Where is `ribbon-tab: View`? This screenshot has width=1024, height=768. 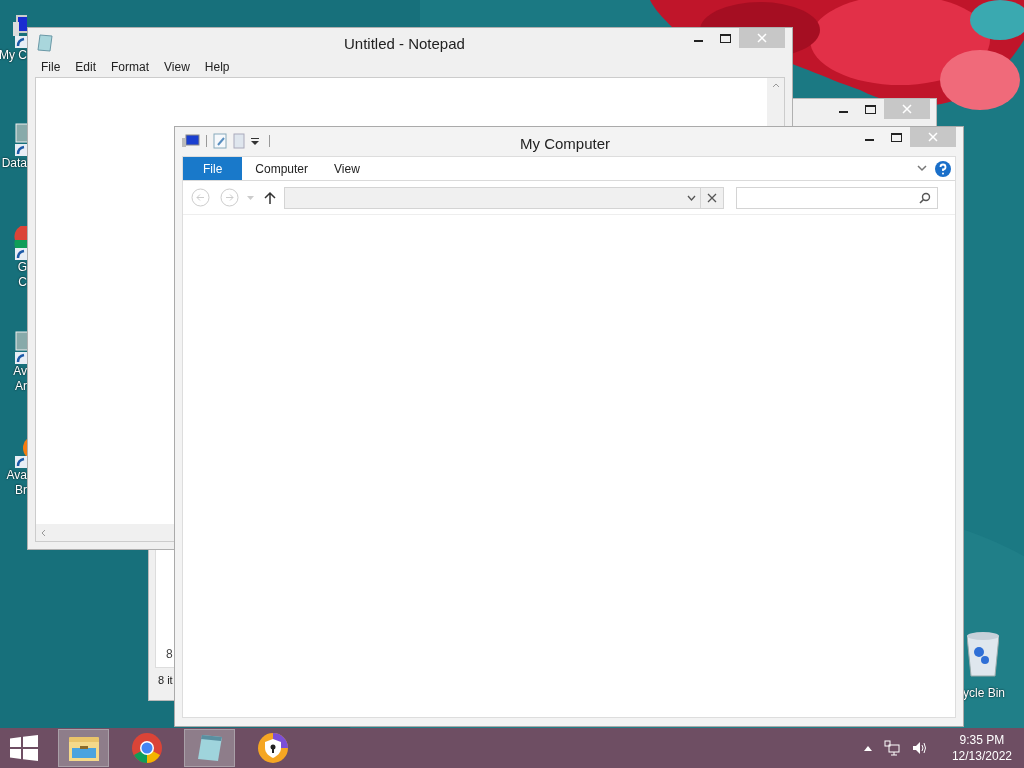
ribbon-tab: View is located at coordinates (347, 168).